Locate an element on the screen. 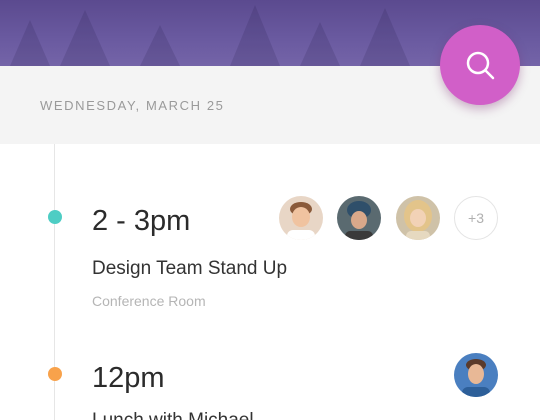 This screenshot has height=420, width=540. event-time: 2 - 3pm is located at coordinates (141, 221).